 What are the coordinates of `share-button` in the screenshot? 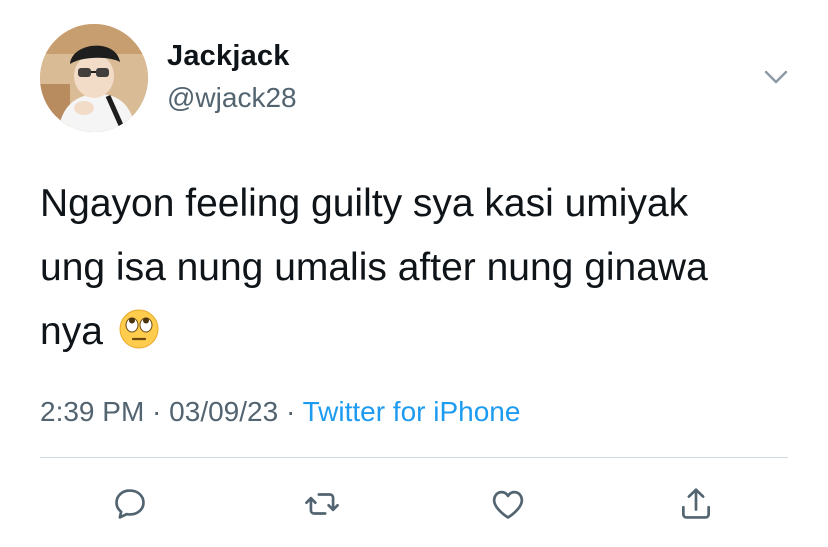 It's located at (696, 504).